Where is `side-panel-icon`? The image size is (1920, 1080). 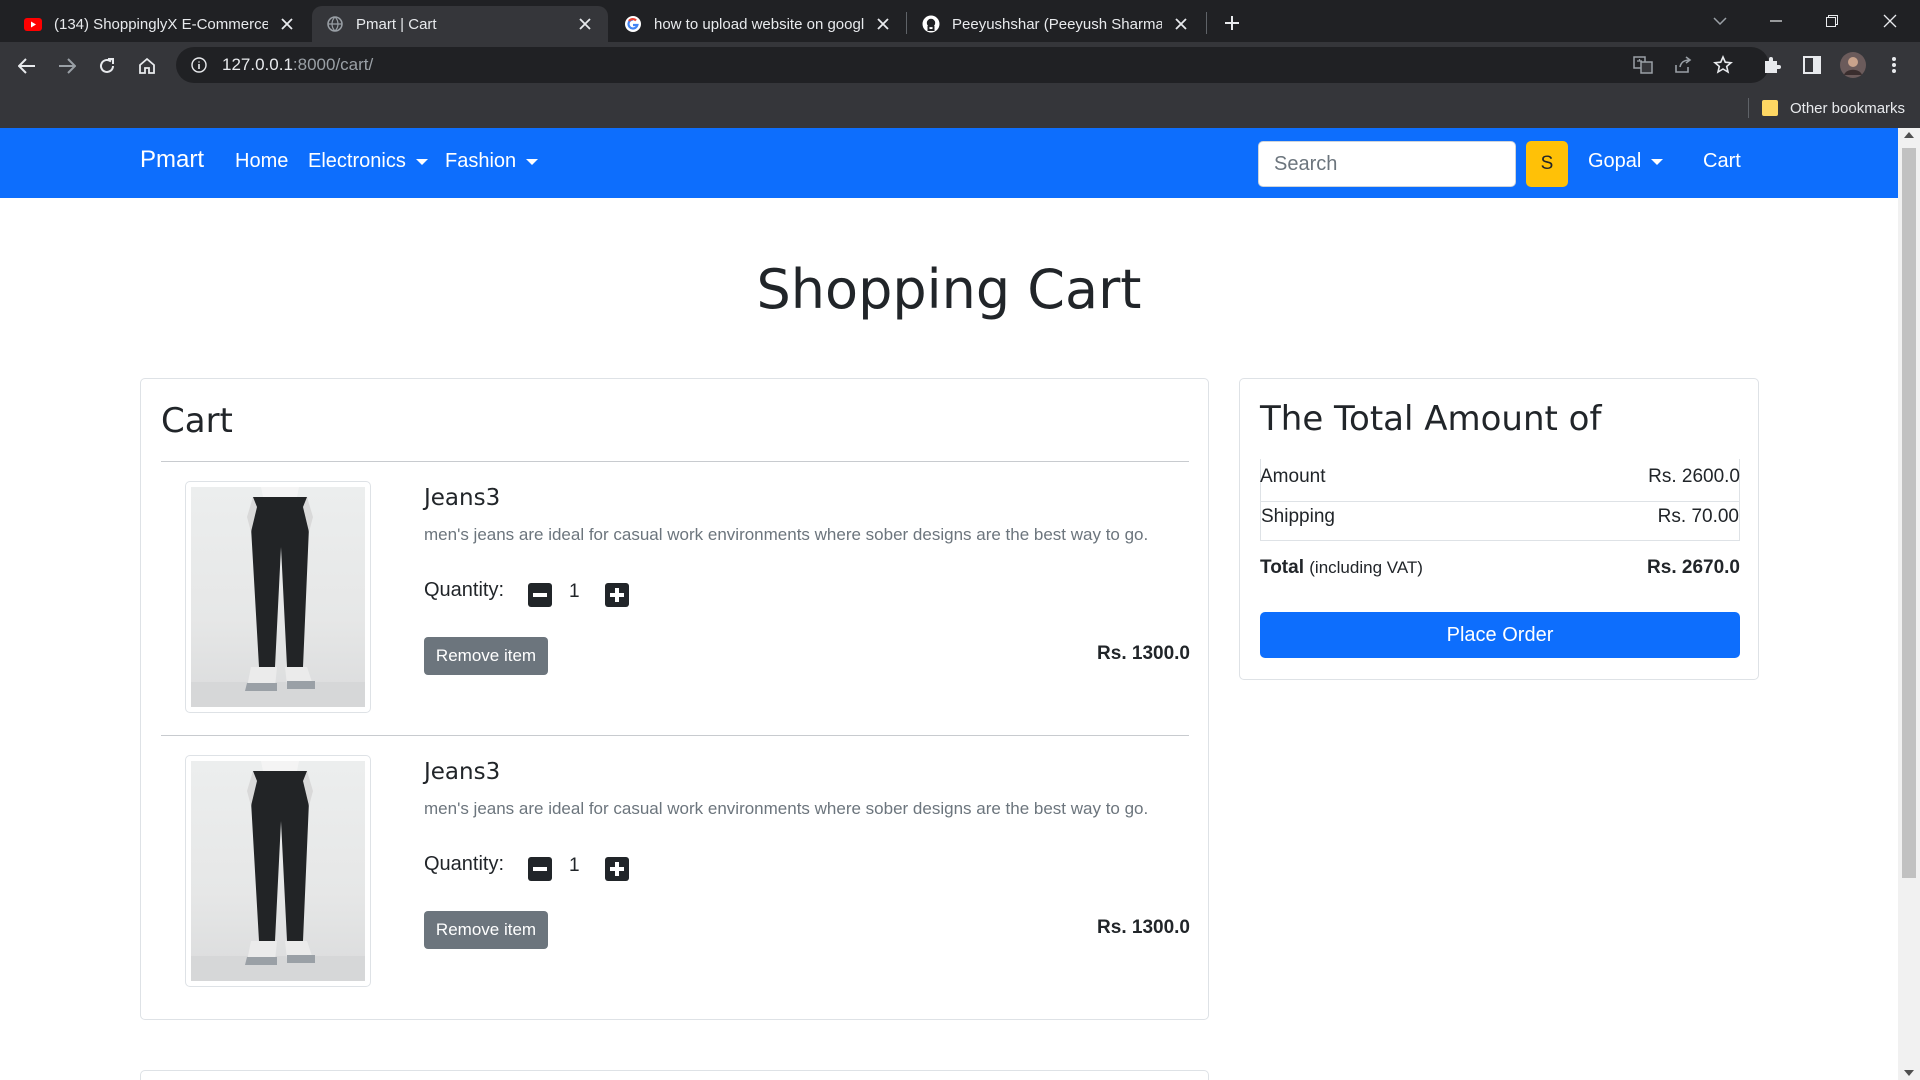
side-panel-icon is located at coordinates (1812, 65).